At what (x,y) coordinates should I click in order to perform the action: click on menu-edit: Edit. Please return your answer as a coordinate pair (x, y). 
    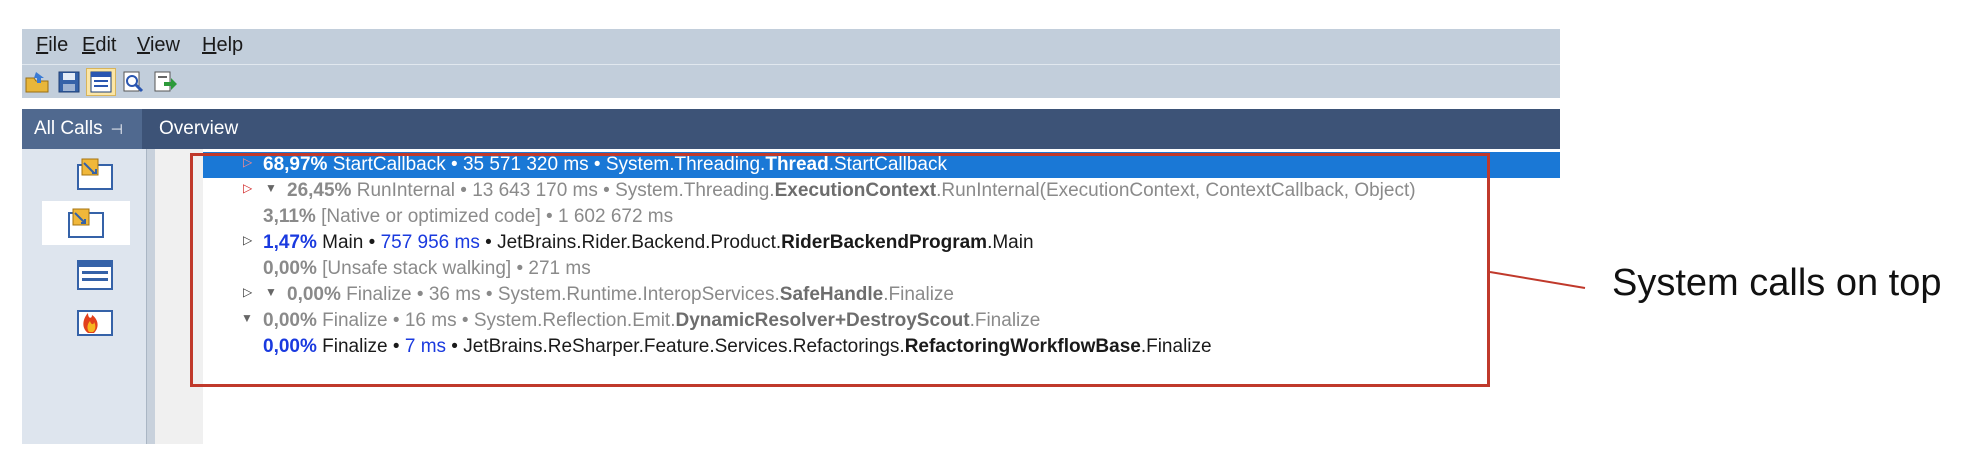
    Looking at the image, I should click on (99, 45).